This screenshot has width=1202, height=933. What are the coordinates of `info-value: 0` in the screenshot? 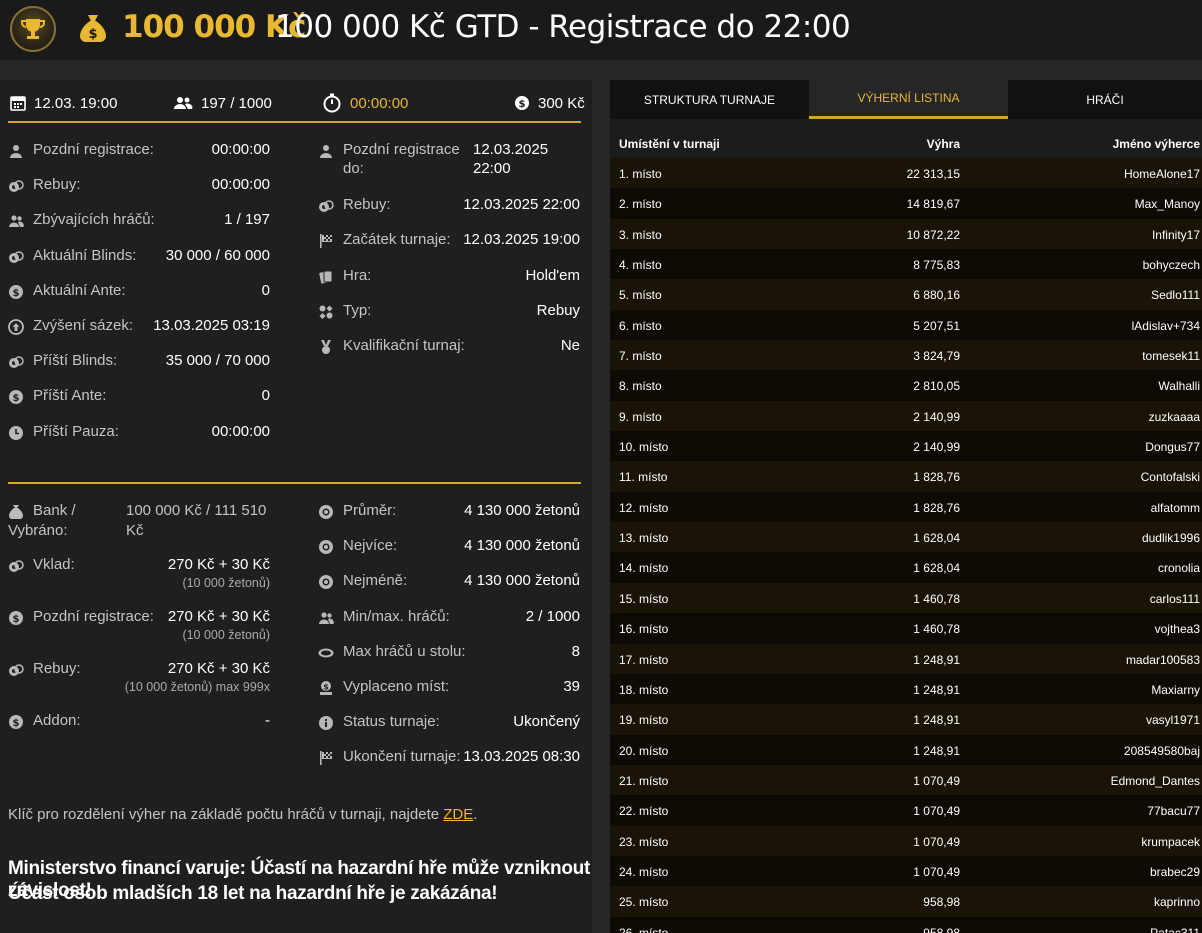 It's located at (265, 290).